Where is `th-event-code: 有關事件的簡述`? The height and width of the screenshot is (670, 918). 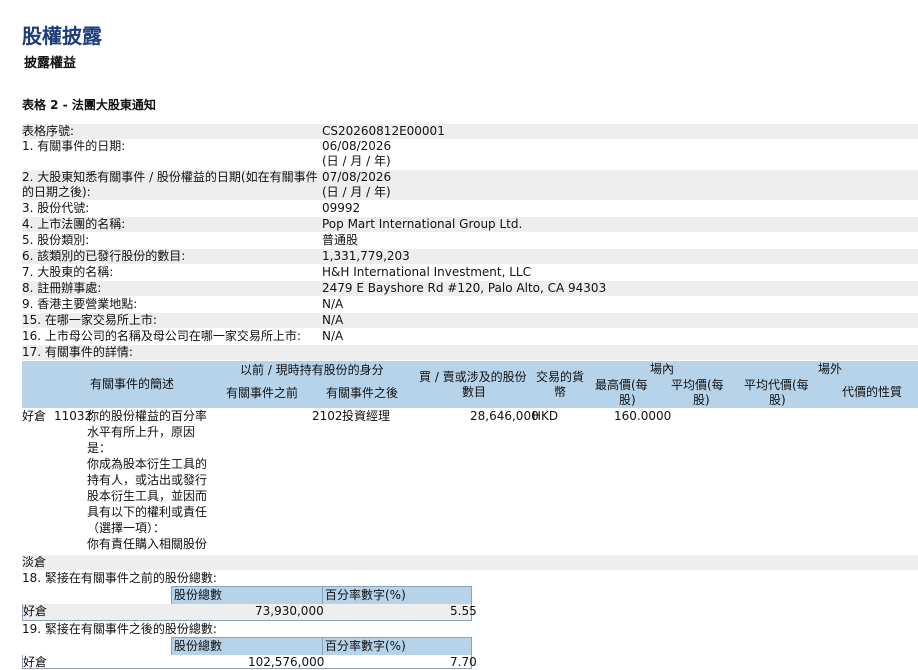
th-event-code: 有關事件的簡述 is located at coordinates (132, 384).